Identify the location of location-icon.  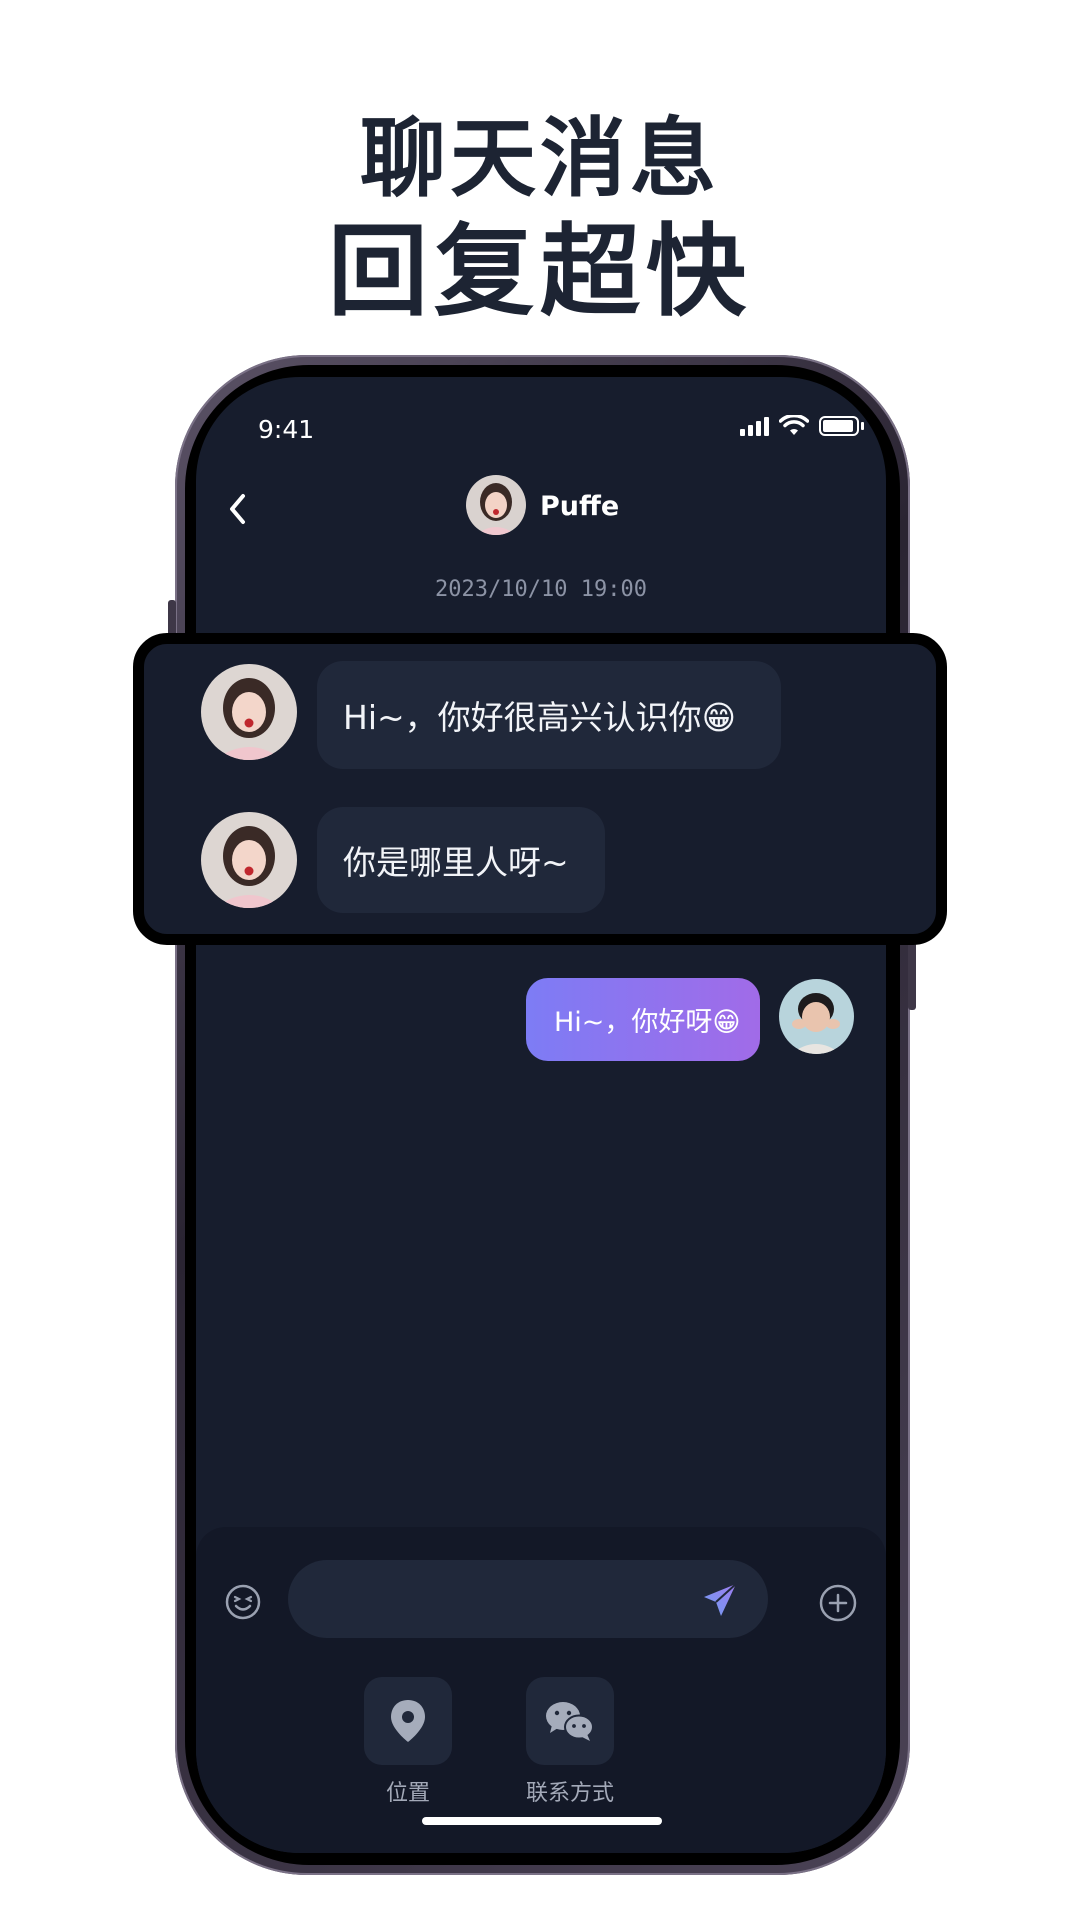
(408, 1721).